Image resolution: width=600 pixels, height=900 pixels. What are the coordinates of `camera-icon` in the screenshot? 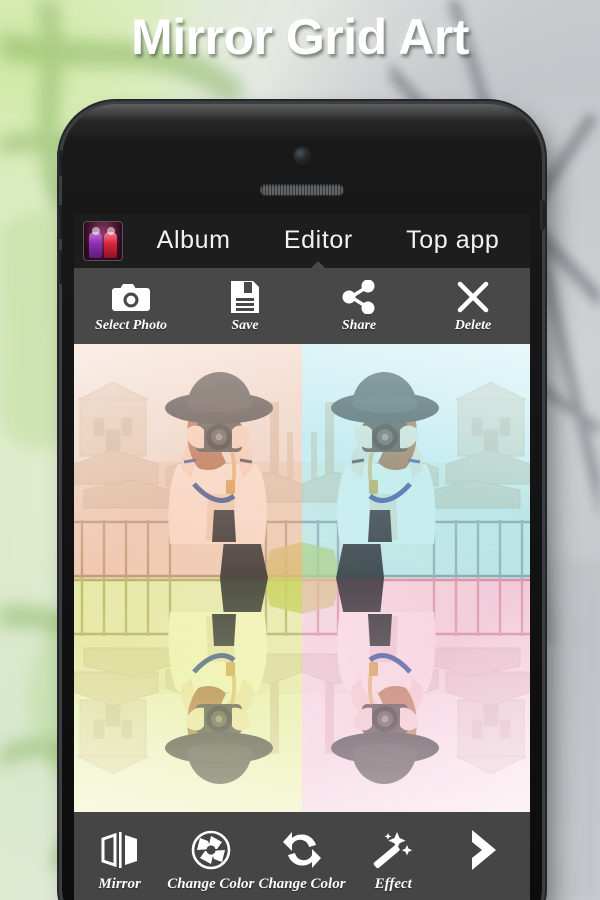 It's located at (131, 297).